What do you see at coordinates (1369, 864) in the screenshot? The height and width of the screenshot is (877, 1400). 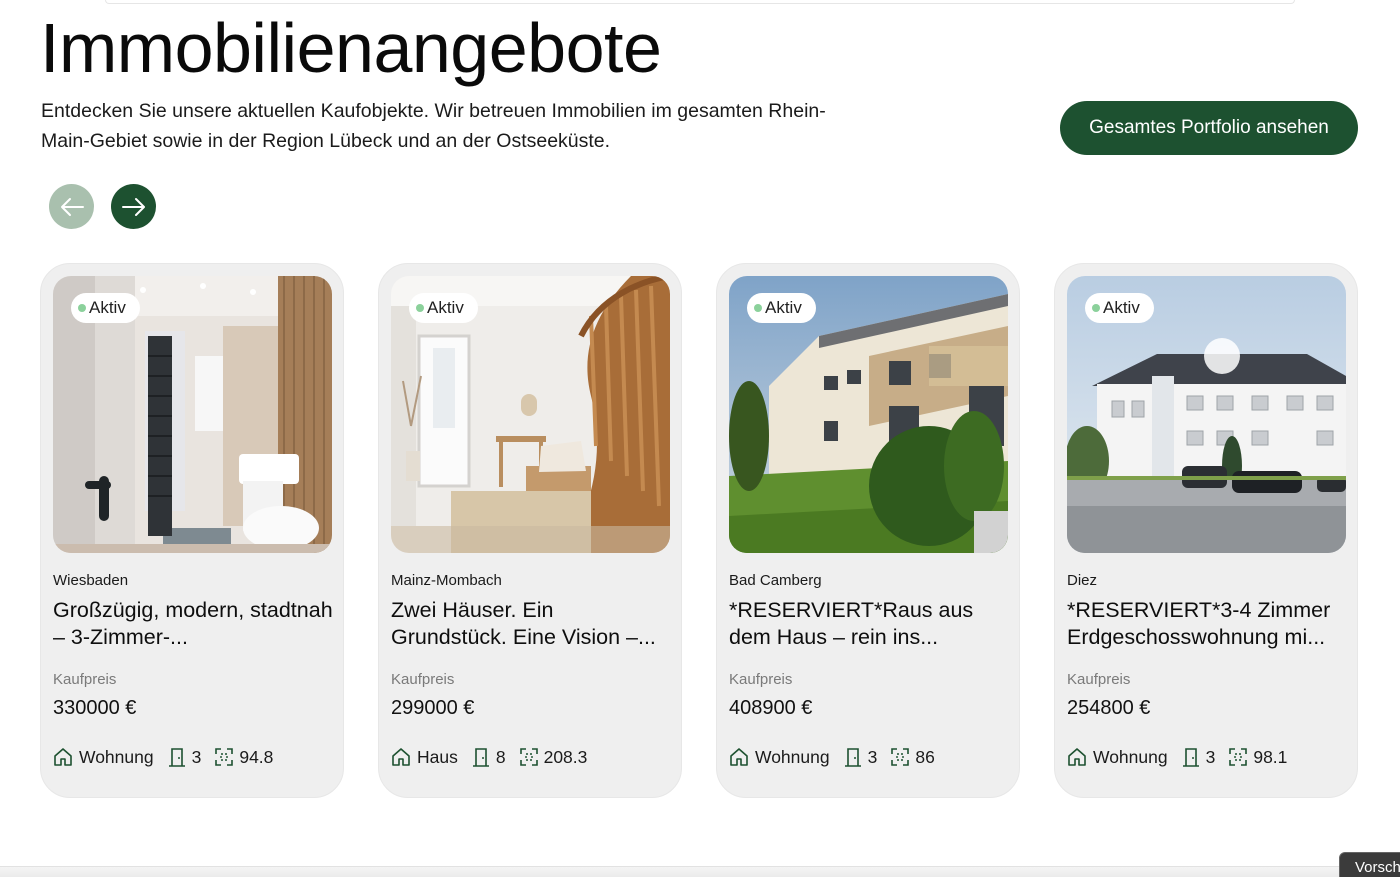 I see `preview-tab: Vorsch` at bounding box center [1369, 864].